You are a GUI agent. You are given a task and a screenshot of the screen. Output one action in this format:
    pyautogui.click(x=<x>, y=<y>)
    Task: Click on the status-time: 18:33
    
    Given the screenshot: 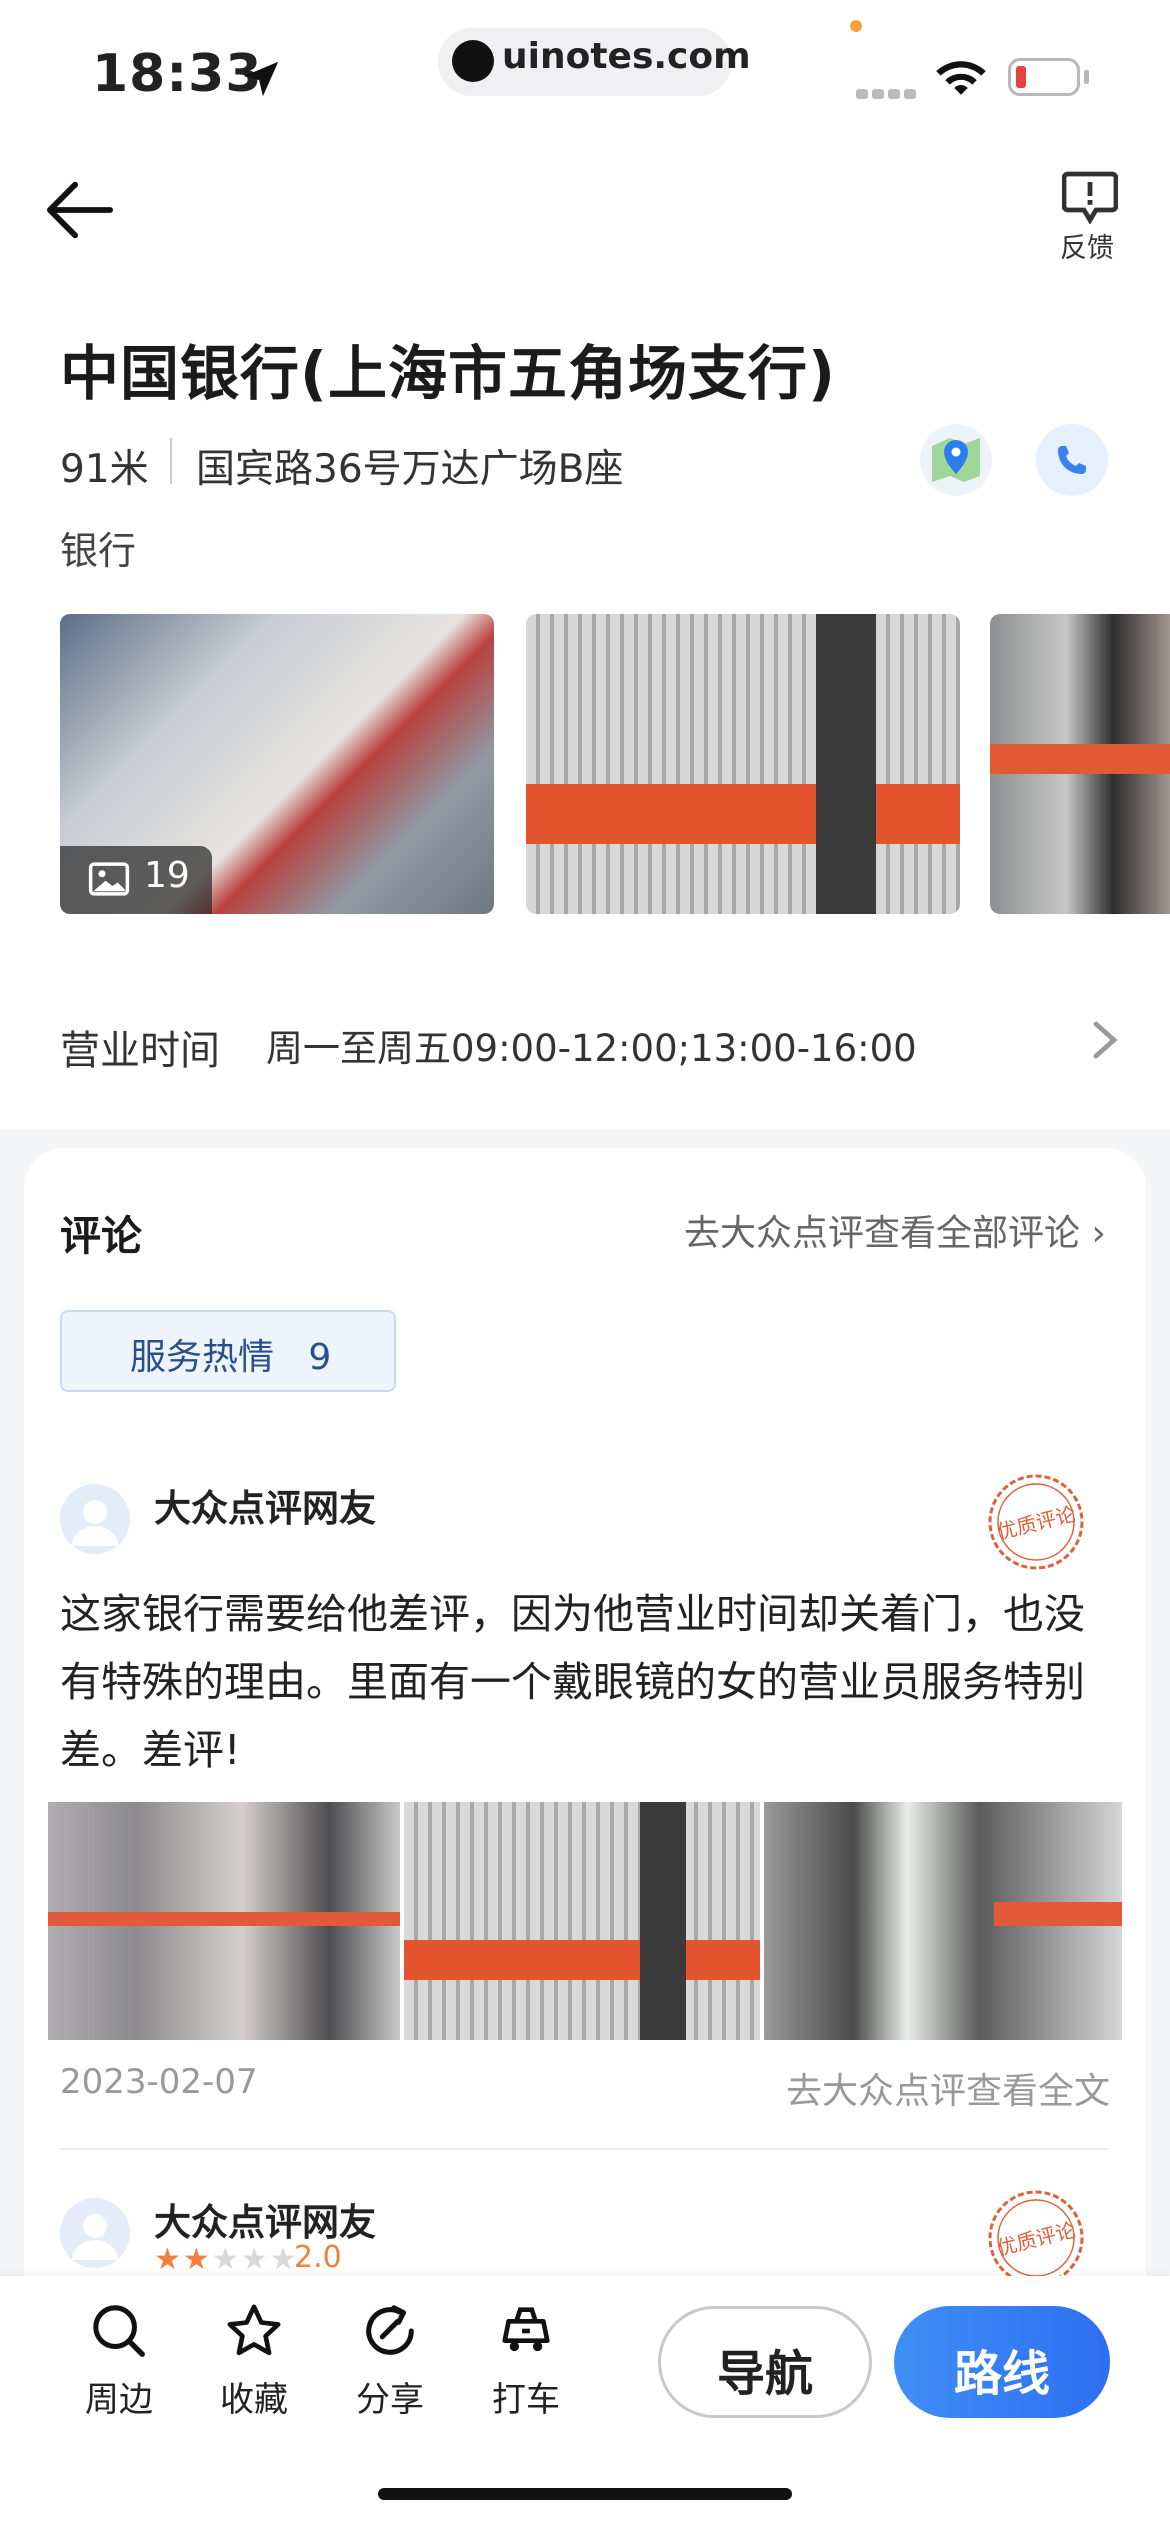 What is the action you would take?
    pyautogui.click(x=177, y=74)
    